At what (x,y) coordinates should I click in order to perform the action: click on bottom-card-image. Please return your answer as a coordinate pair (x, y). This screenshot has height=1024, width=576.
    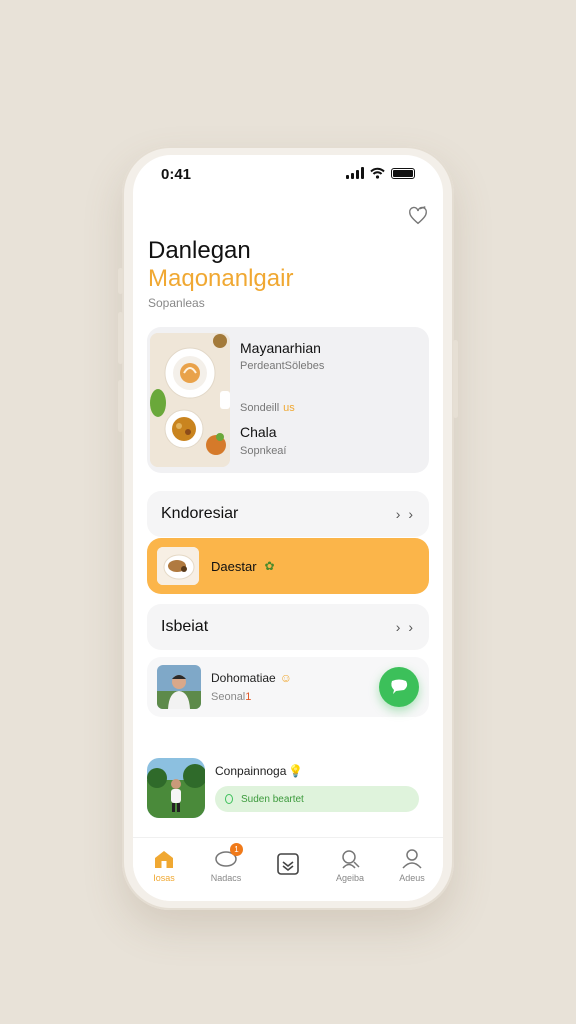
    Looking at the image, I should click on (176, 788).